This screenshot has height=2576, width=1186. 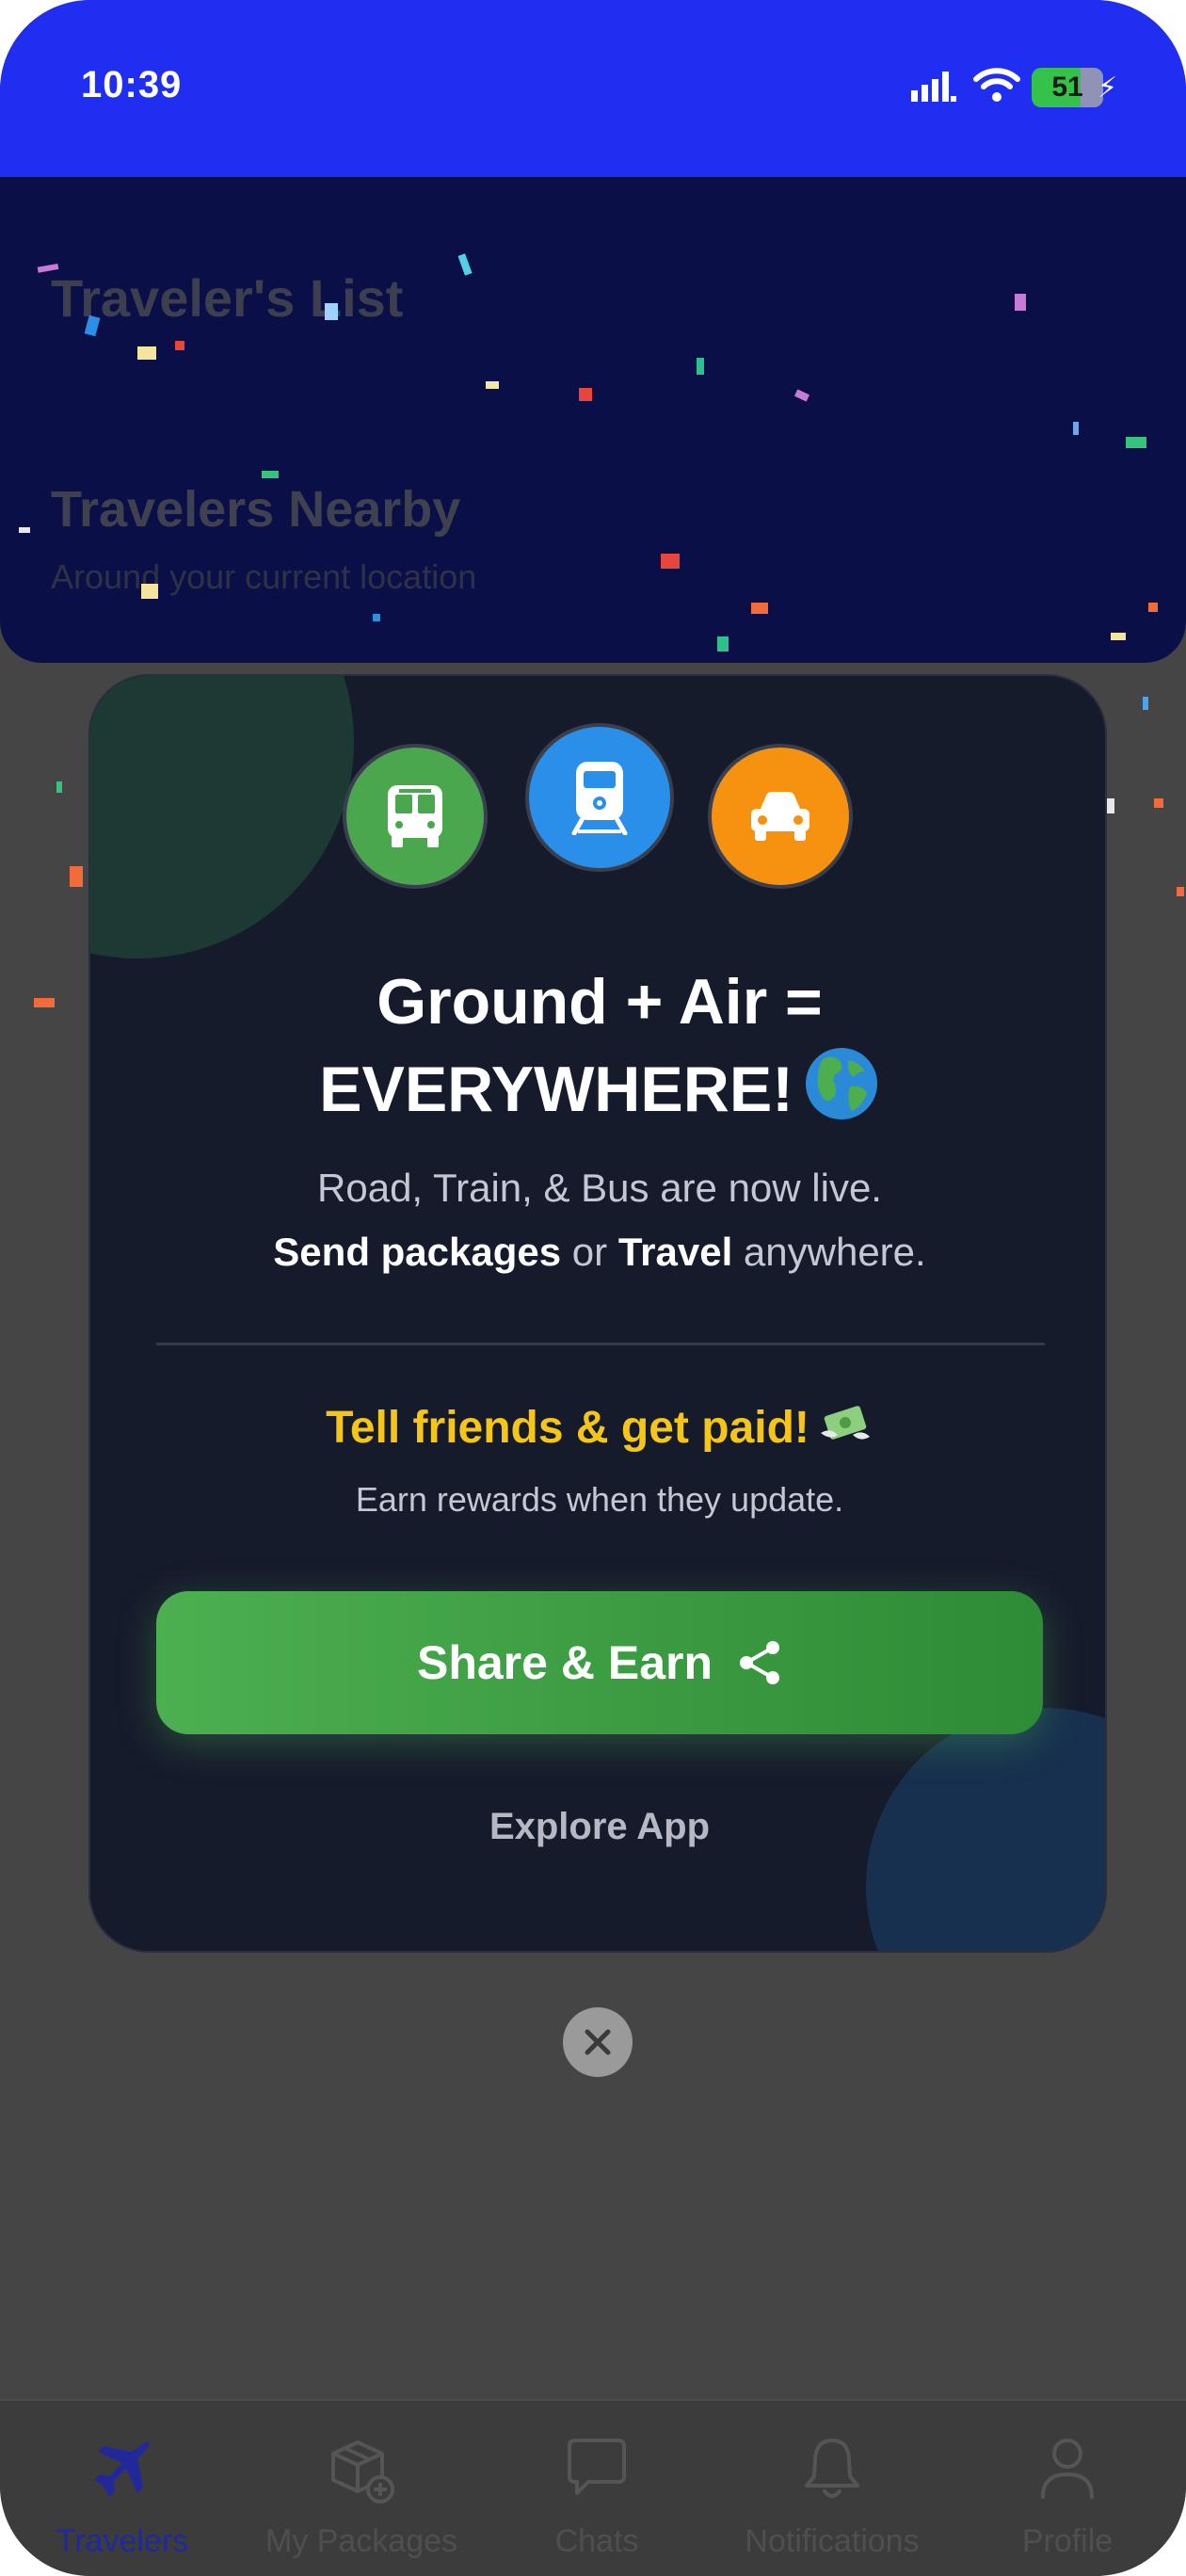 What do you see at coordinates (599, 797) in the screenshot?
I see `train-icon` at bounding box center [599, 797].